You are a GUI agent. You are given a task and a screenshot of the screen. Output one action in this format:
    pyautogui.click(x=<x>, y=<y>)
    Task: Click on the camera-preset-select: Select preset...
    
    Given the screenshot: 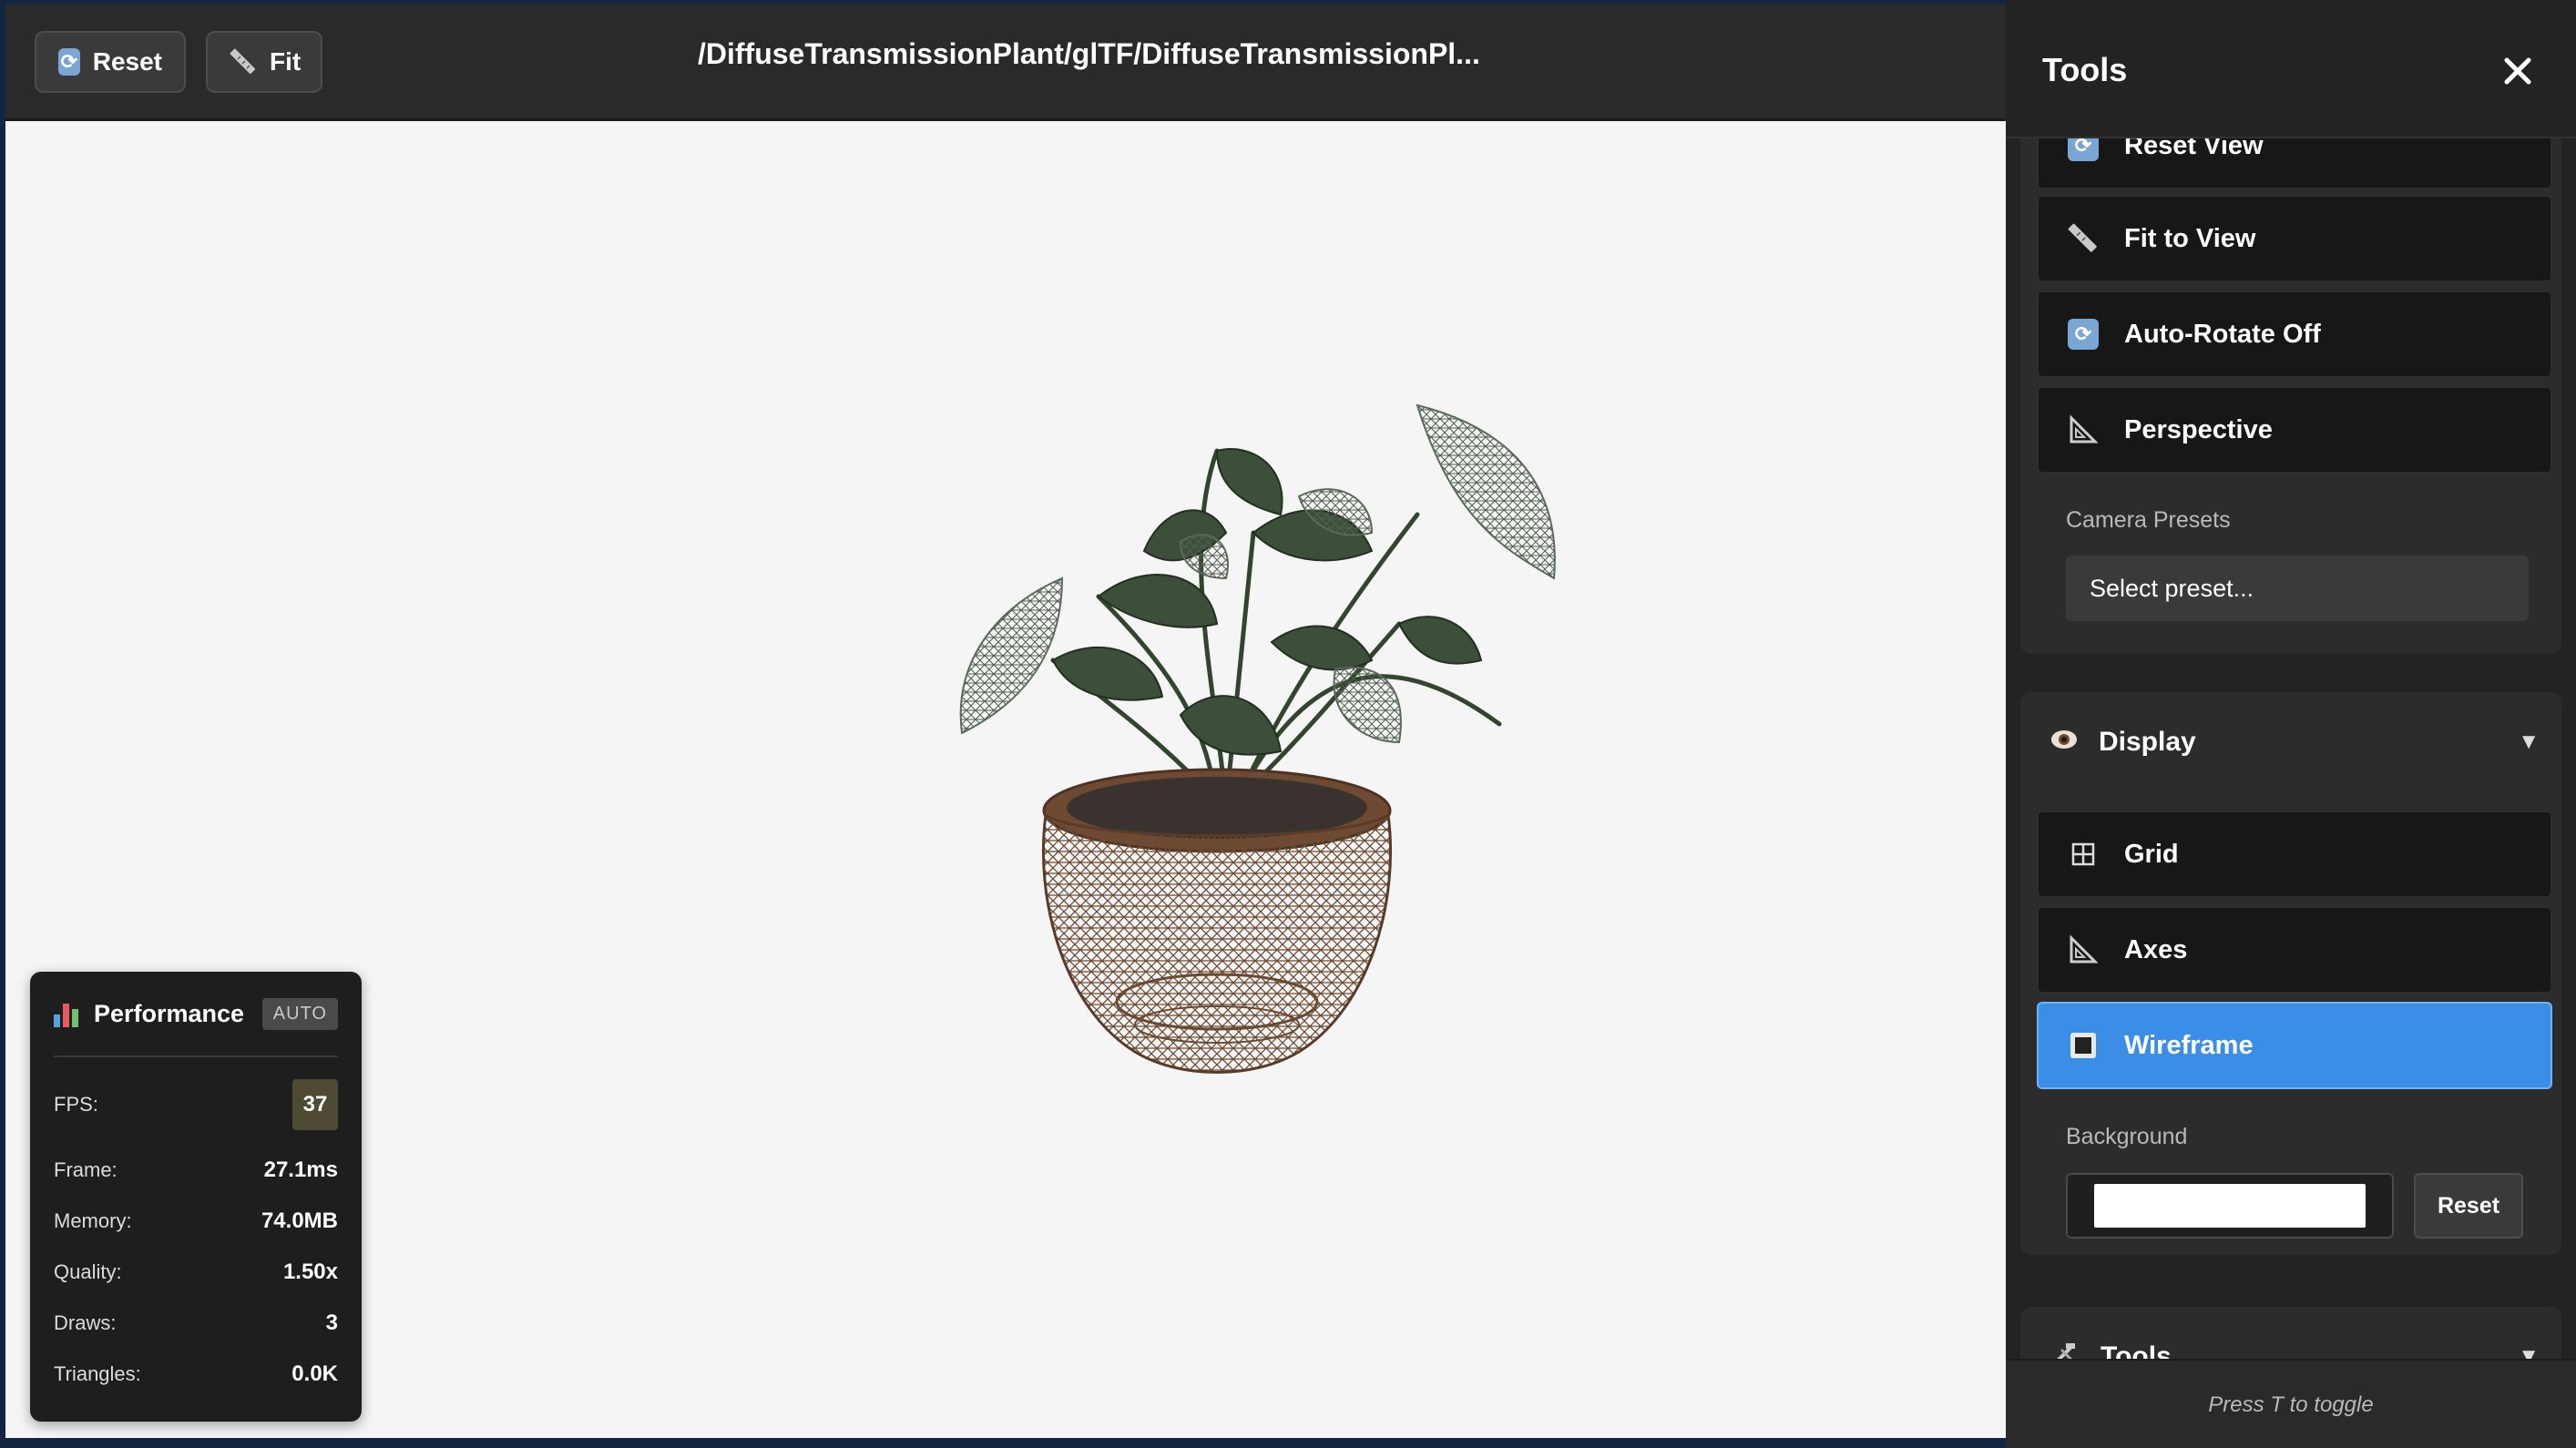 What is the action you would take?
    pyautogui.click(x=2297, y=589)
    